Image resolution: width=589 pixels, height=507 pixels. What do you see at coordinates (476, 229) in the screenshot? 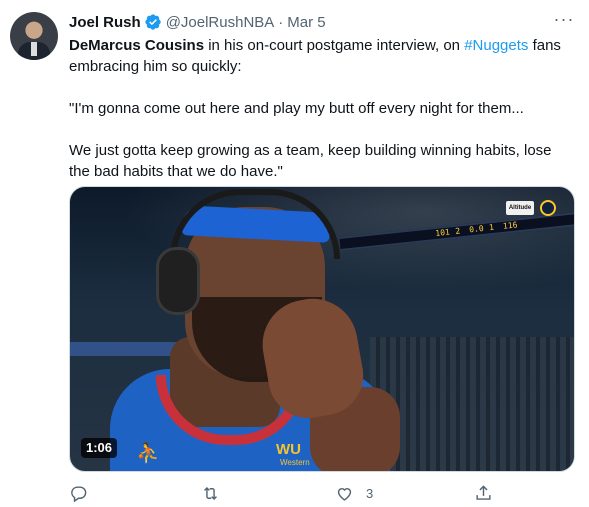
I see `scoreboard-value: 0.0` at bounding box center [476, 229].